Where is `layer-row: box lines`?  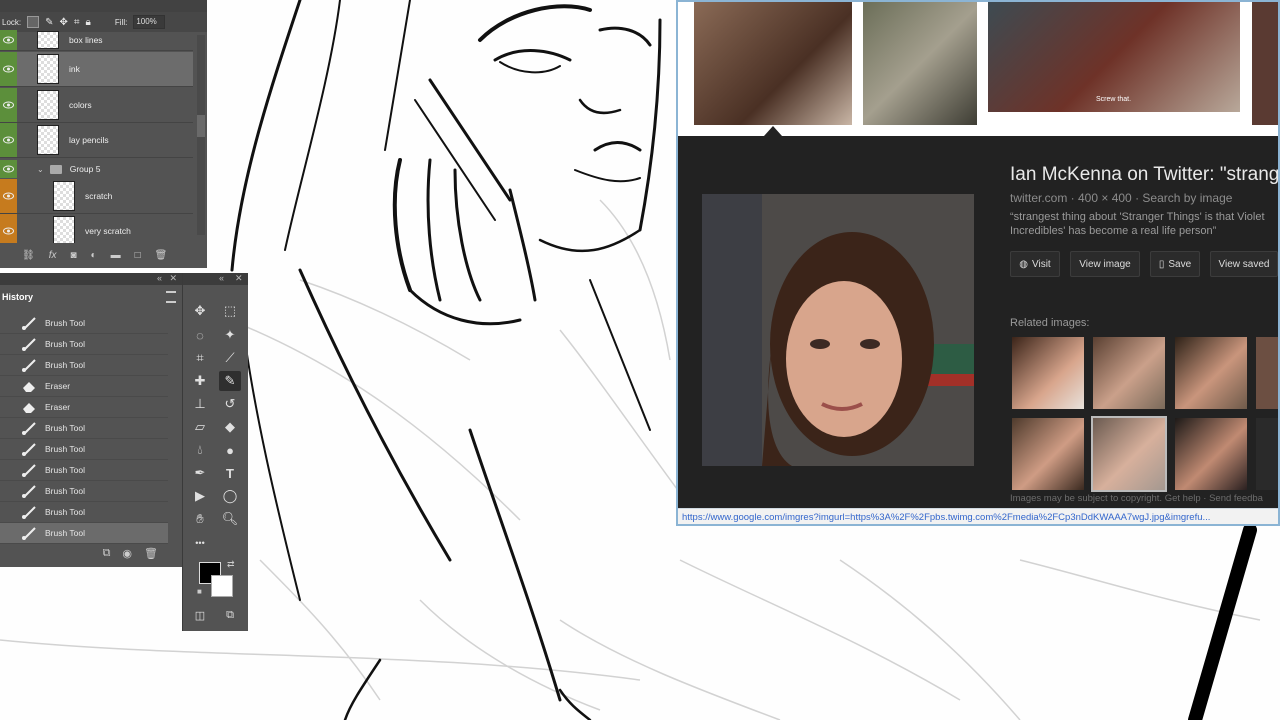
layer-row: box lines is located at coordinates (96, 40).